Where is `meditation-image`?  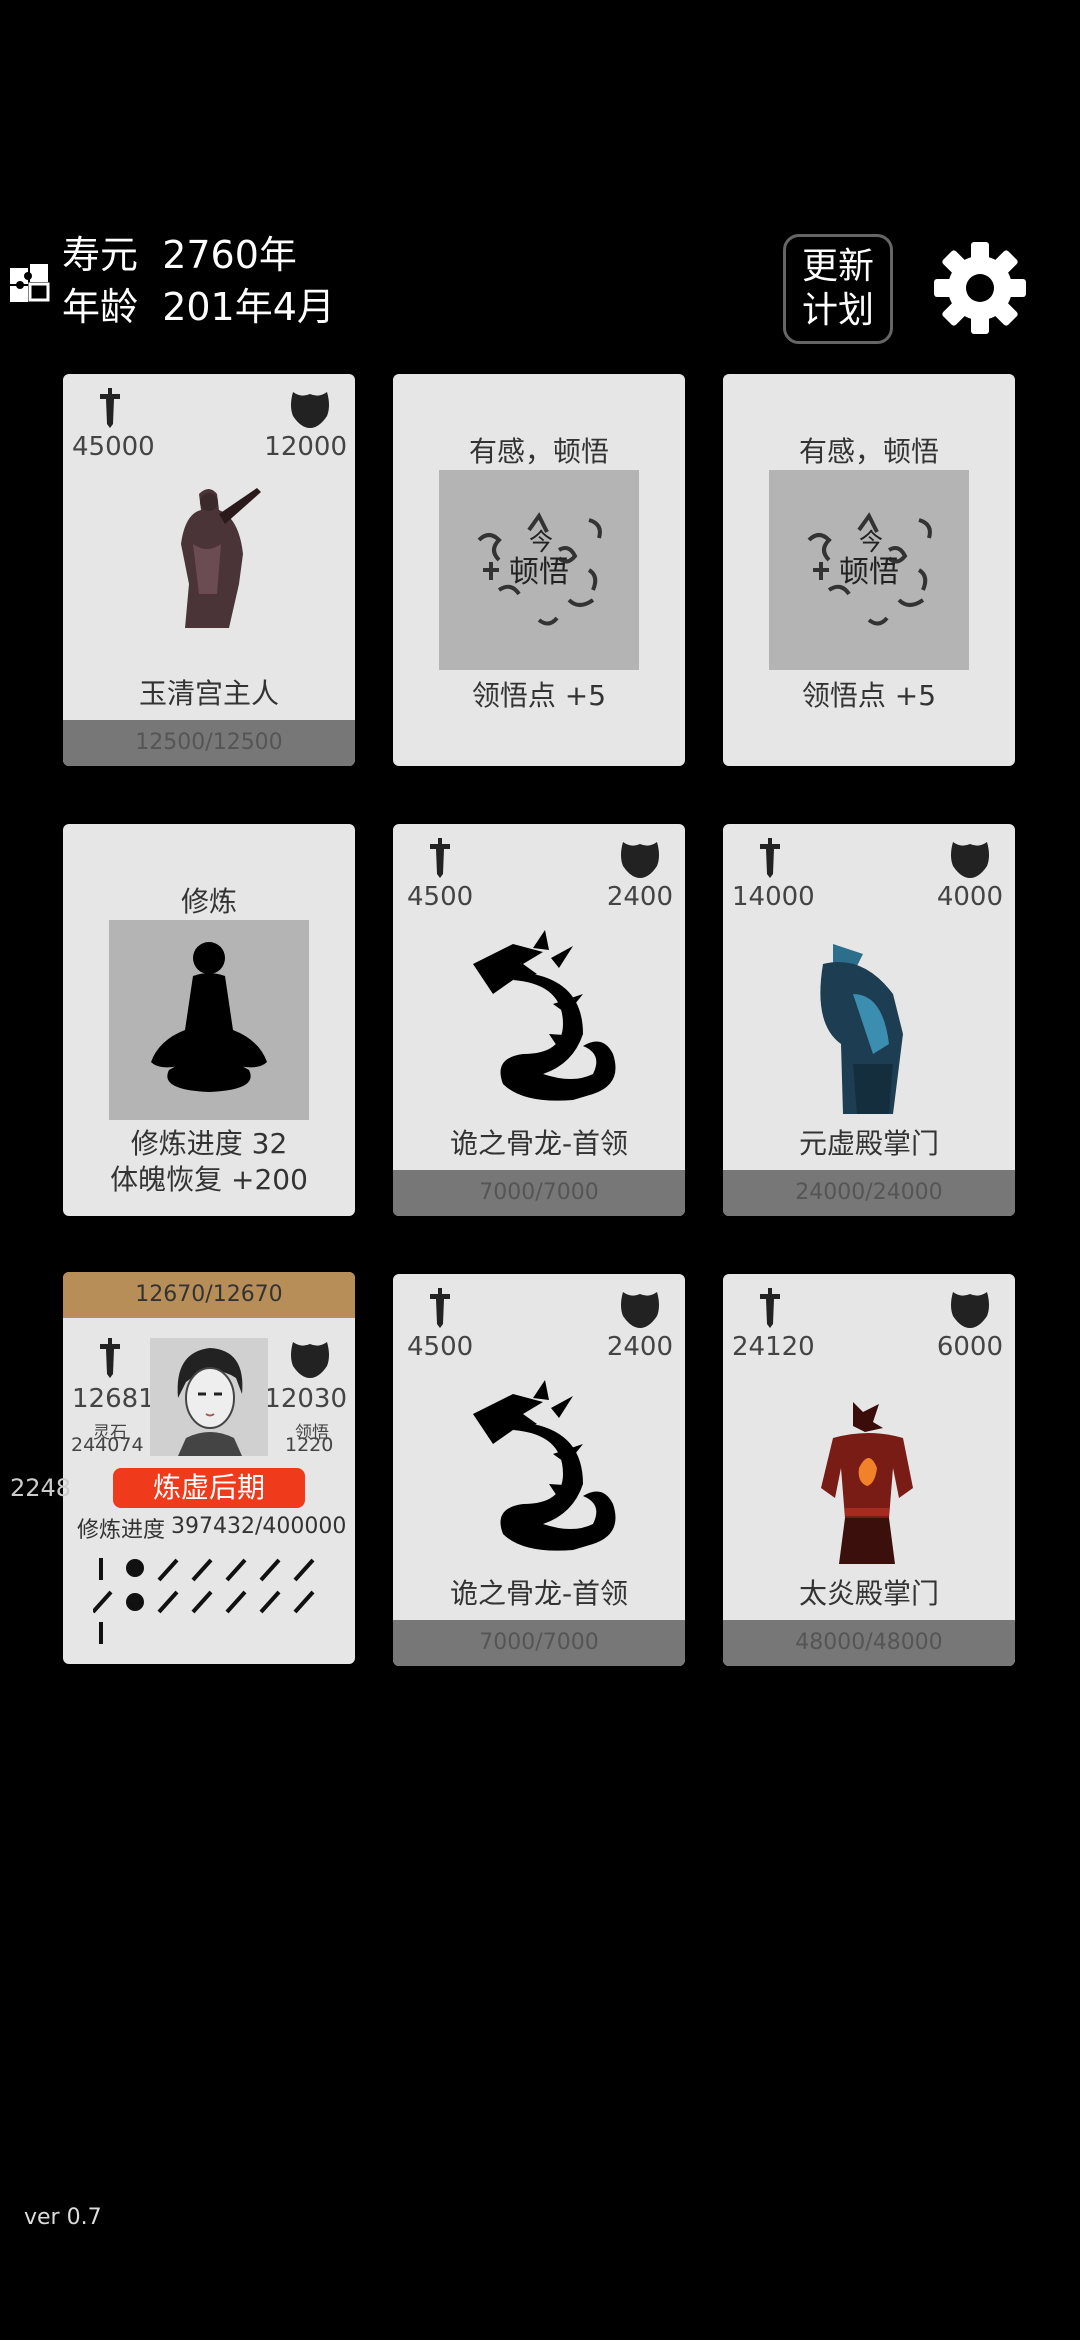 meditation-image is located at coordinates (209, 1020).